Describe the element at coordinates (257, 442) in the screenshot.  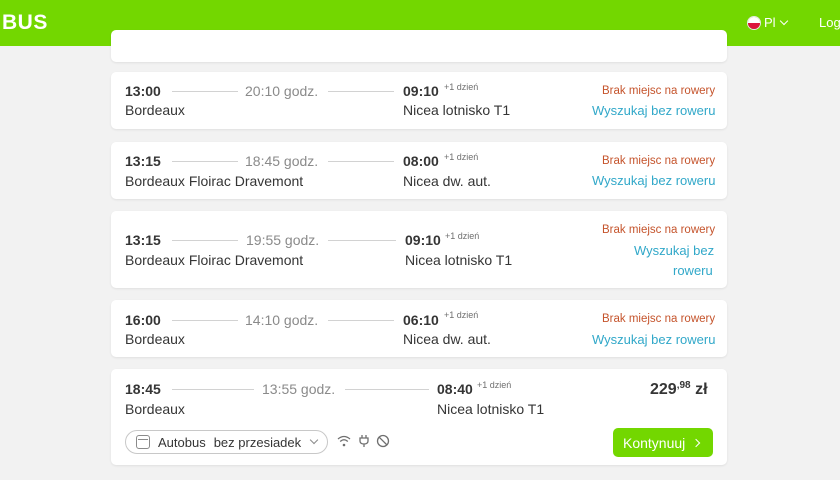
I see `transfer-info: bez przesiadek` at that location.